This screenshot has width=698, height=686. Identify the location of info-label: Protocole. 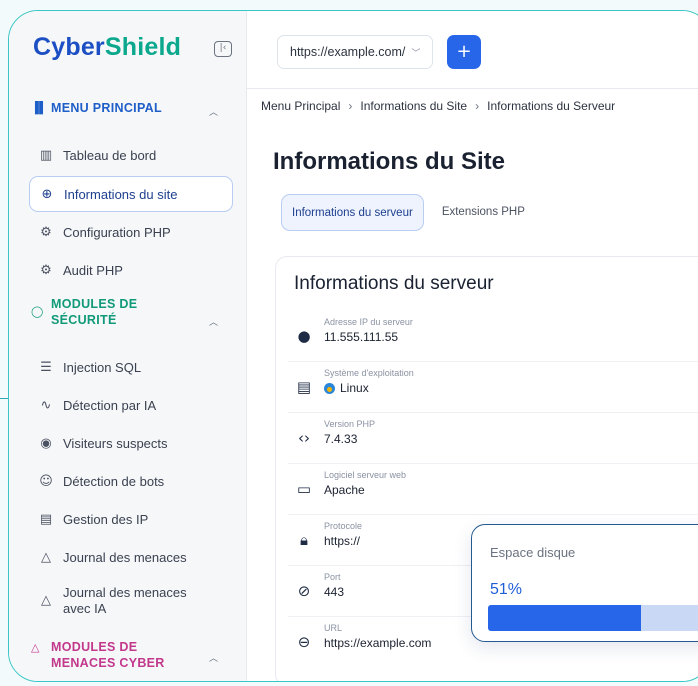
(343, 526).